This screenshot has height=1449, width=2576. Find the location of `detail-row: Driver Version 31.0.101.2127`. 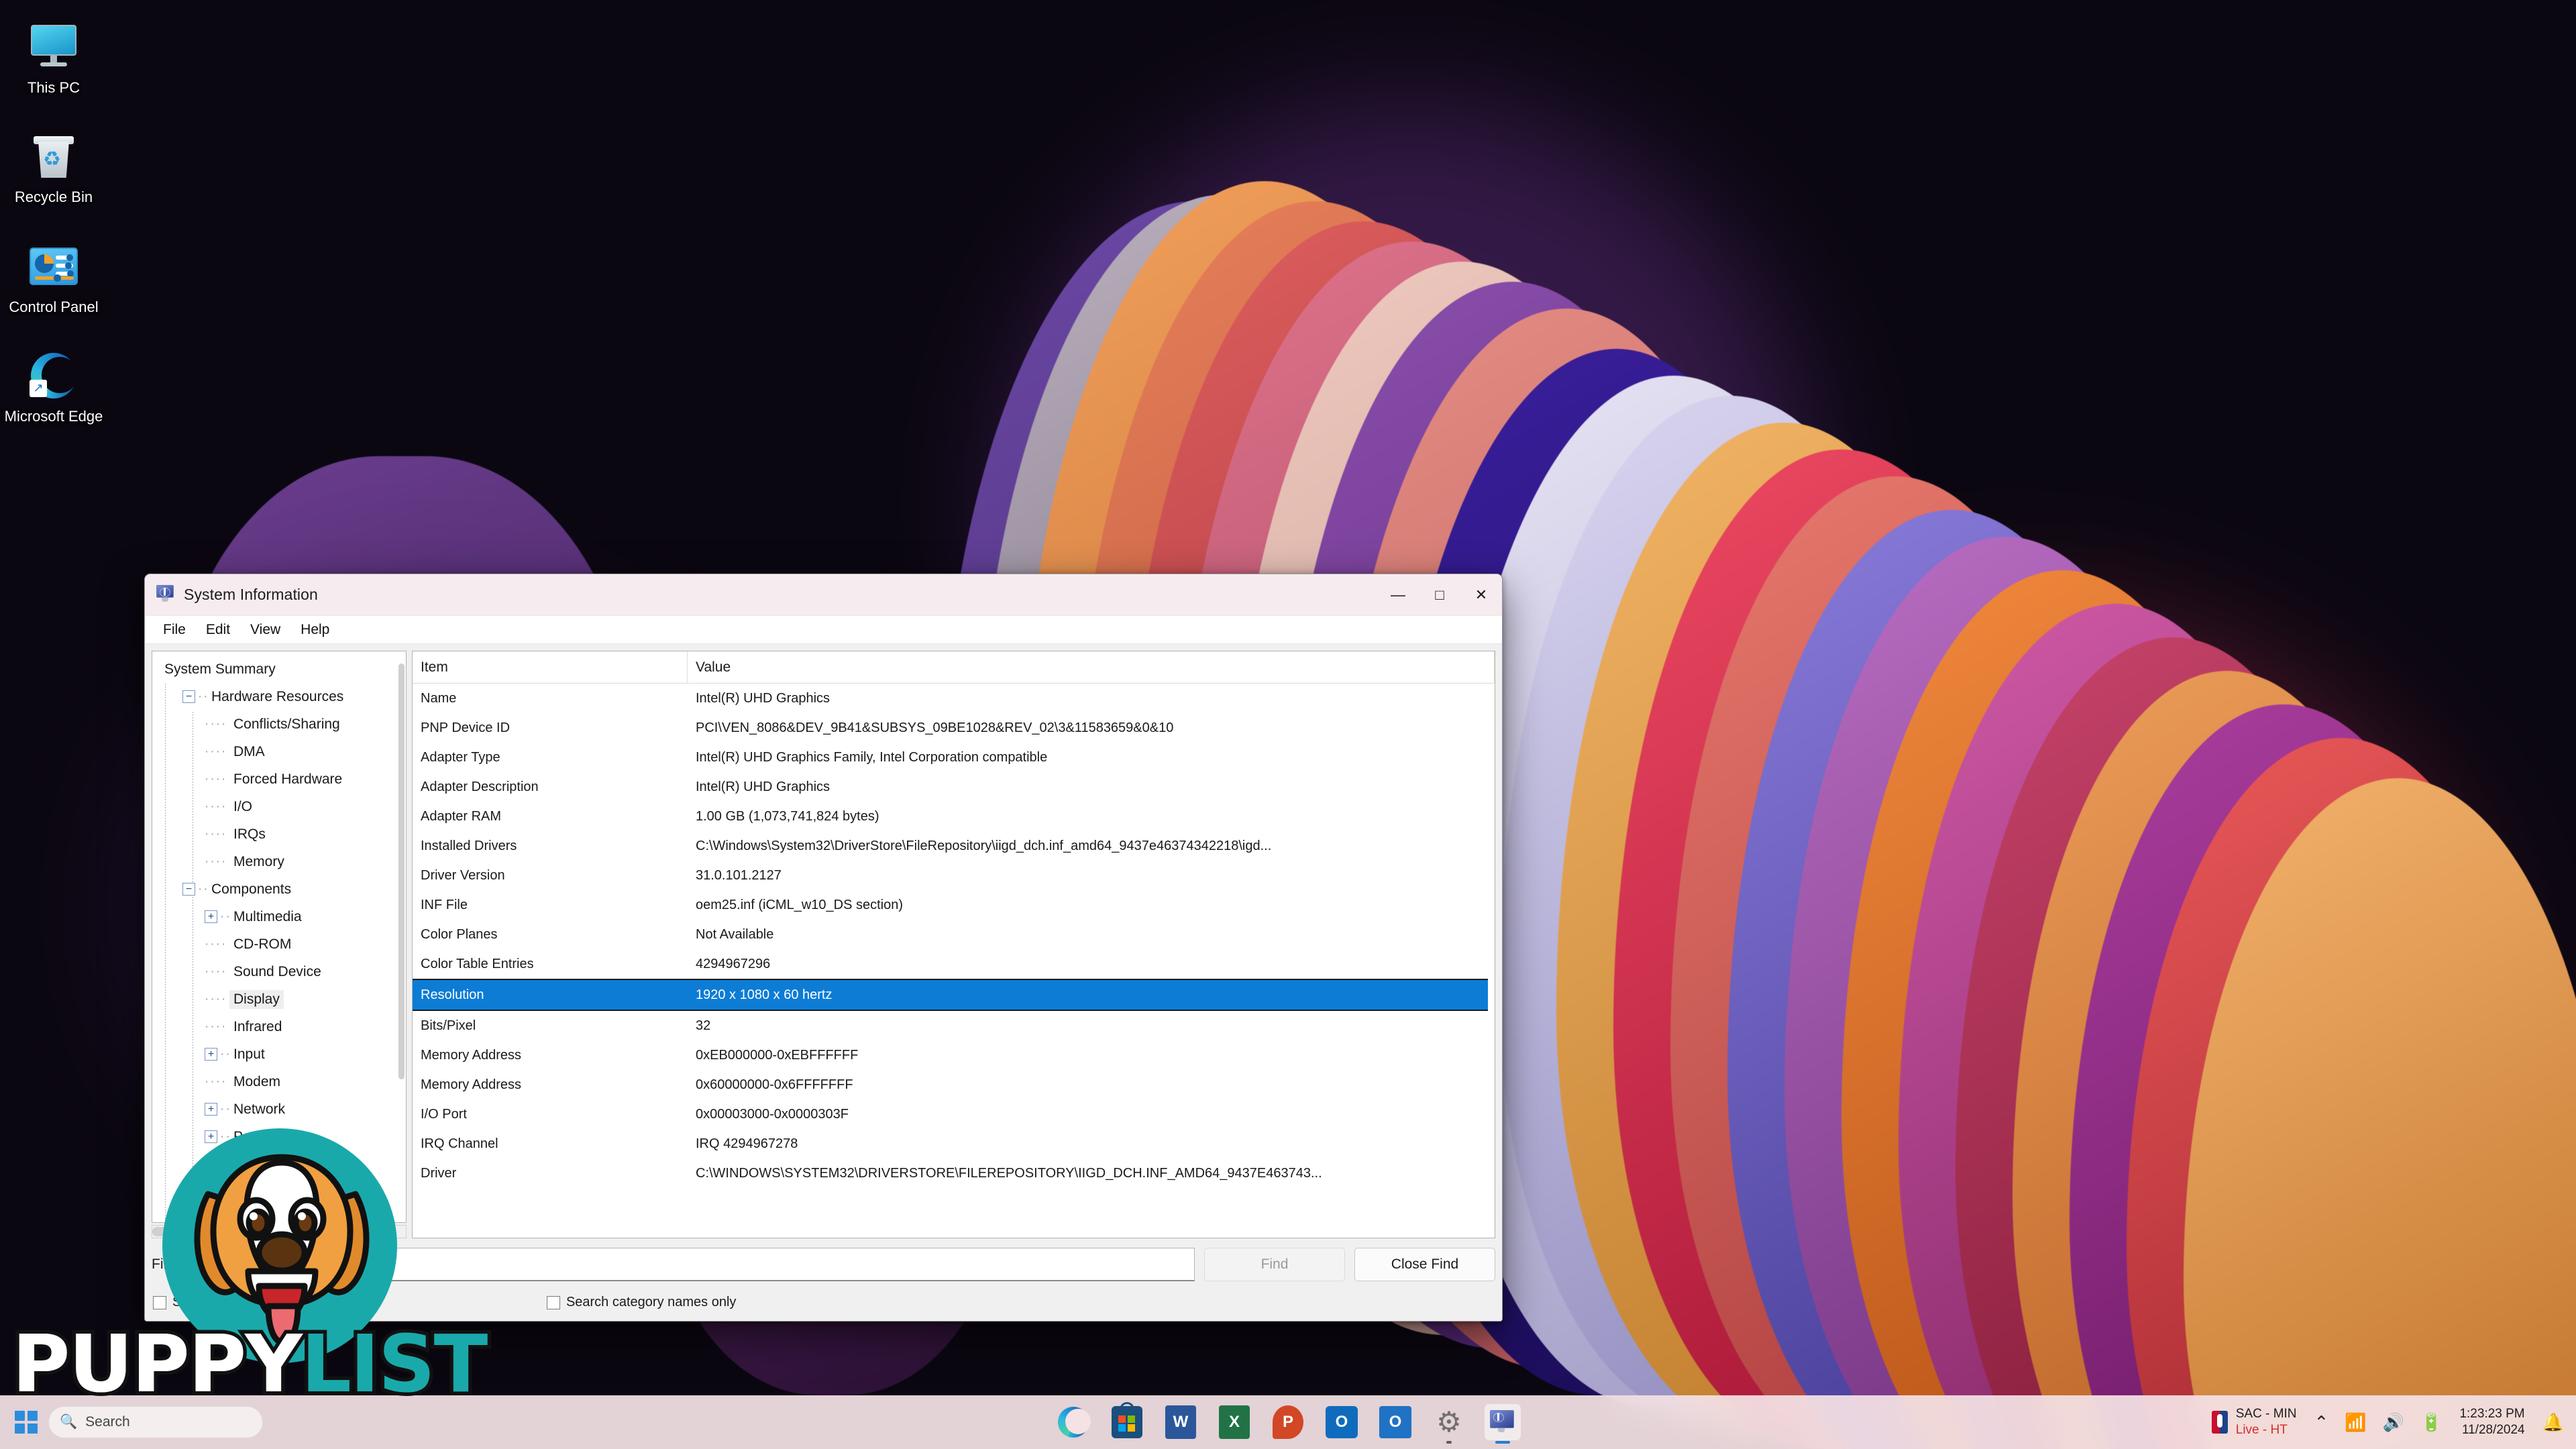

detail-row: Driver Version 31.0.101.2127 is located at coordinates (954, 875).